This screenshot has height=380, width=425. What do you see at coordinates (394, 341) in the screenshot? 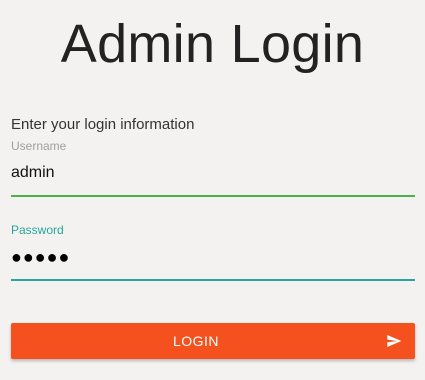
I see `send-icon` at bounding box center [394, 341].